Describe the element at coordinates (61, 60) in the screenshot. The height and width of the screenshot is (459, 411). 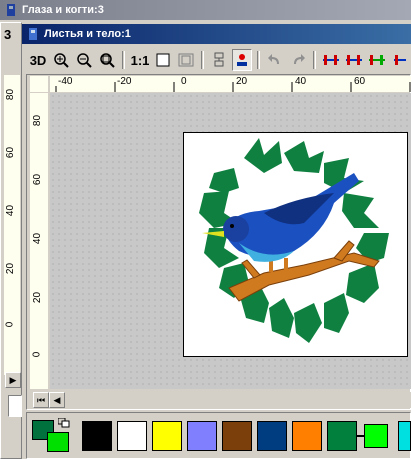
I see `zoom-in-icon` at that location.